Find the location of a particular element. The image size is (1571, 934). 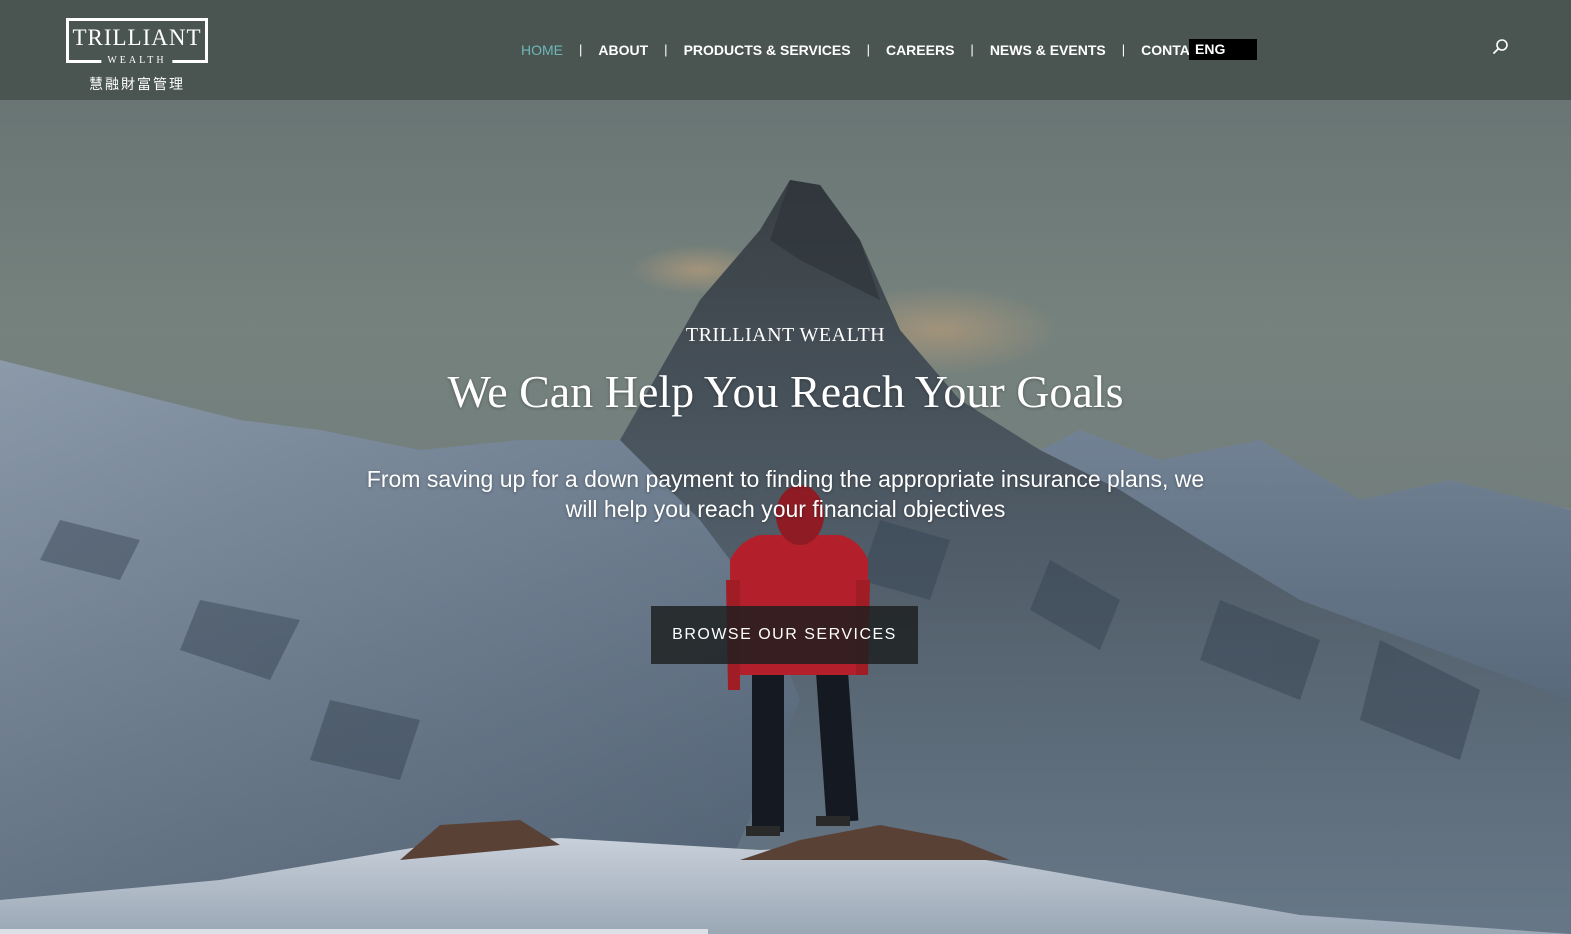

hero-title: We Can Help You Reach Your Goals is located at coordinates (785, 391).